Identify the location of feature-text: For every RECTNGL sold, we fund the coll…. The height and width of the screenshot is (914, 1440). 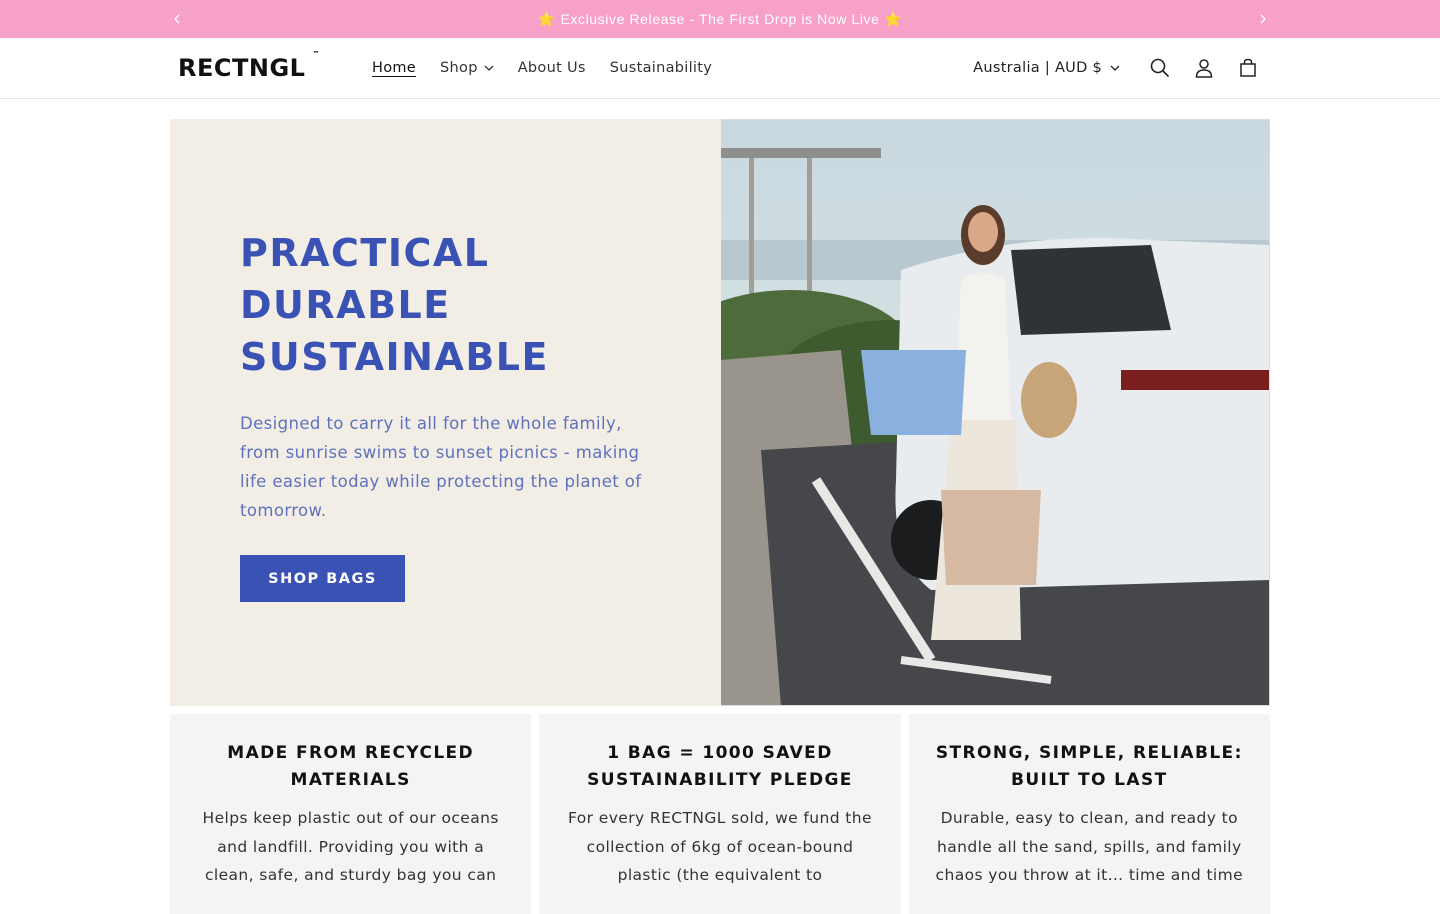
(720, 846).